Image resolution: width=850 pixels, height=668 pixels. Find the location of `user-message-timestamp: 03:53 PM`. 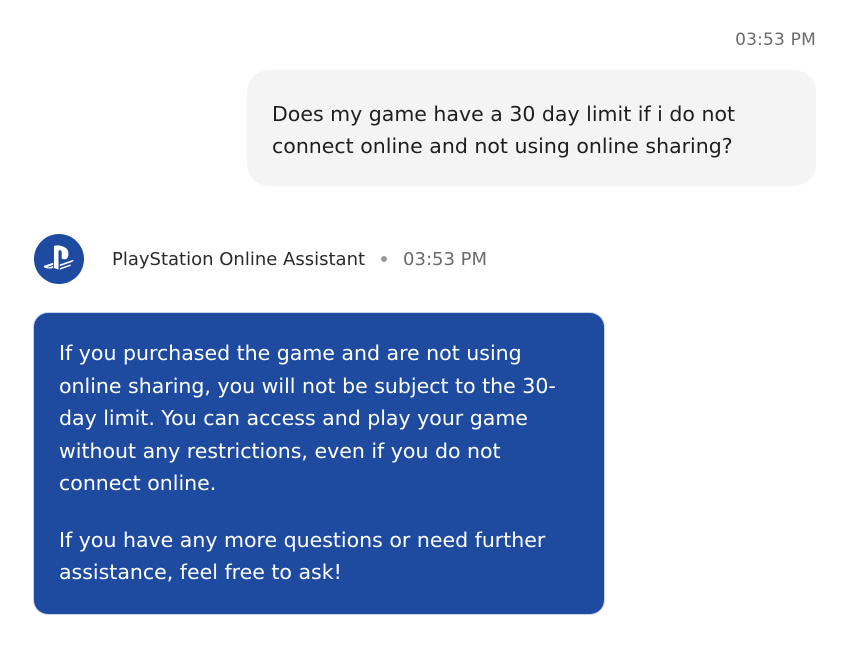

user-message-timestamp: 03:53 PM is located at coordinates (775, 40).